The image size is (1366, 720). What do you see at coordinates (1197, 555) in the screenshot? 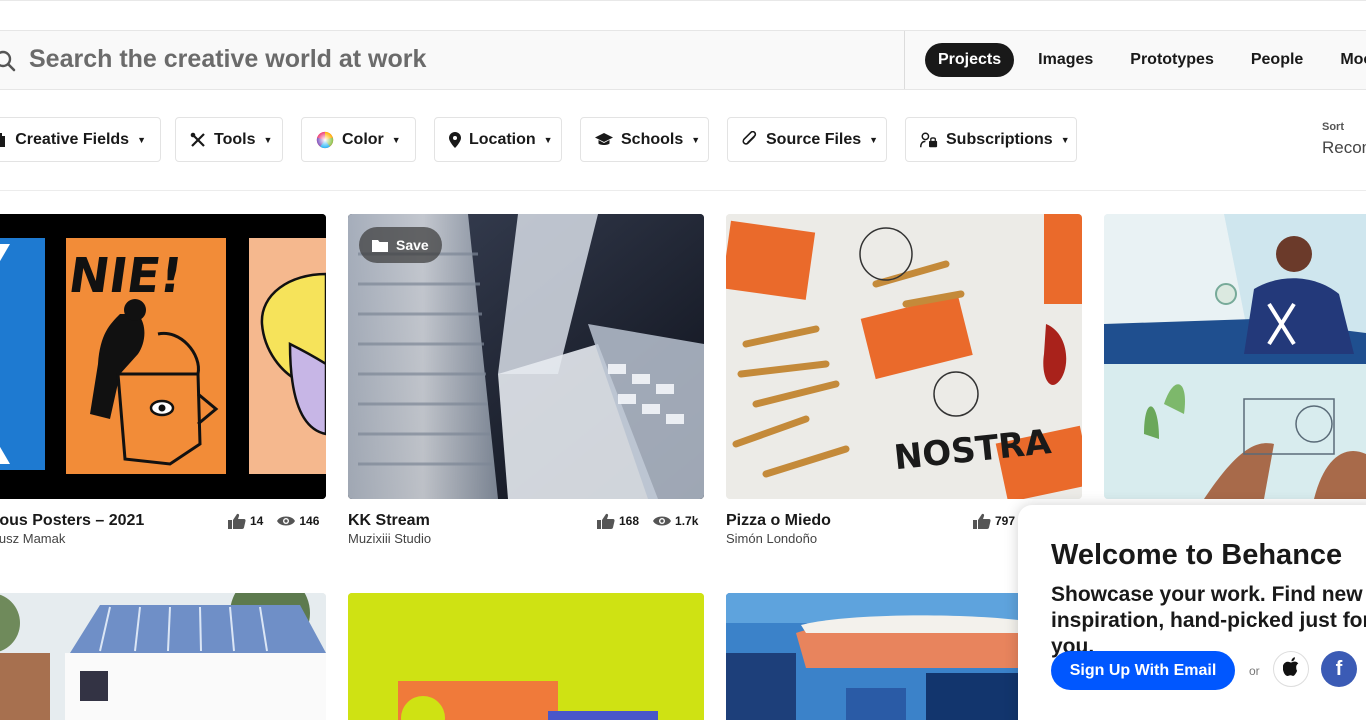
I see `welcome-title: Welcome to Behance` at bounding box center [1197, 555].